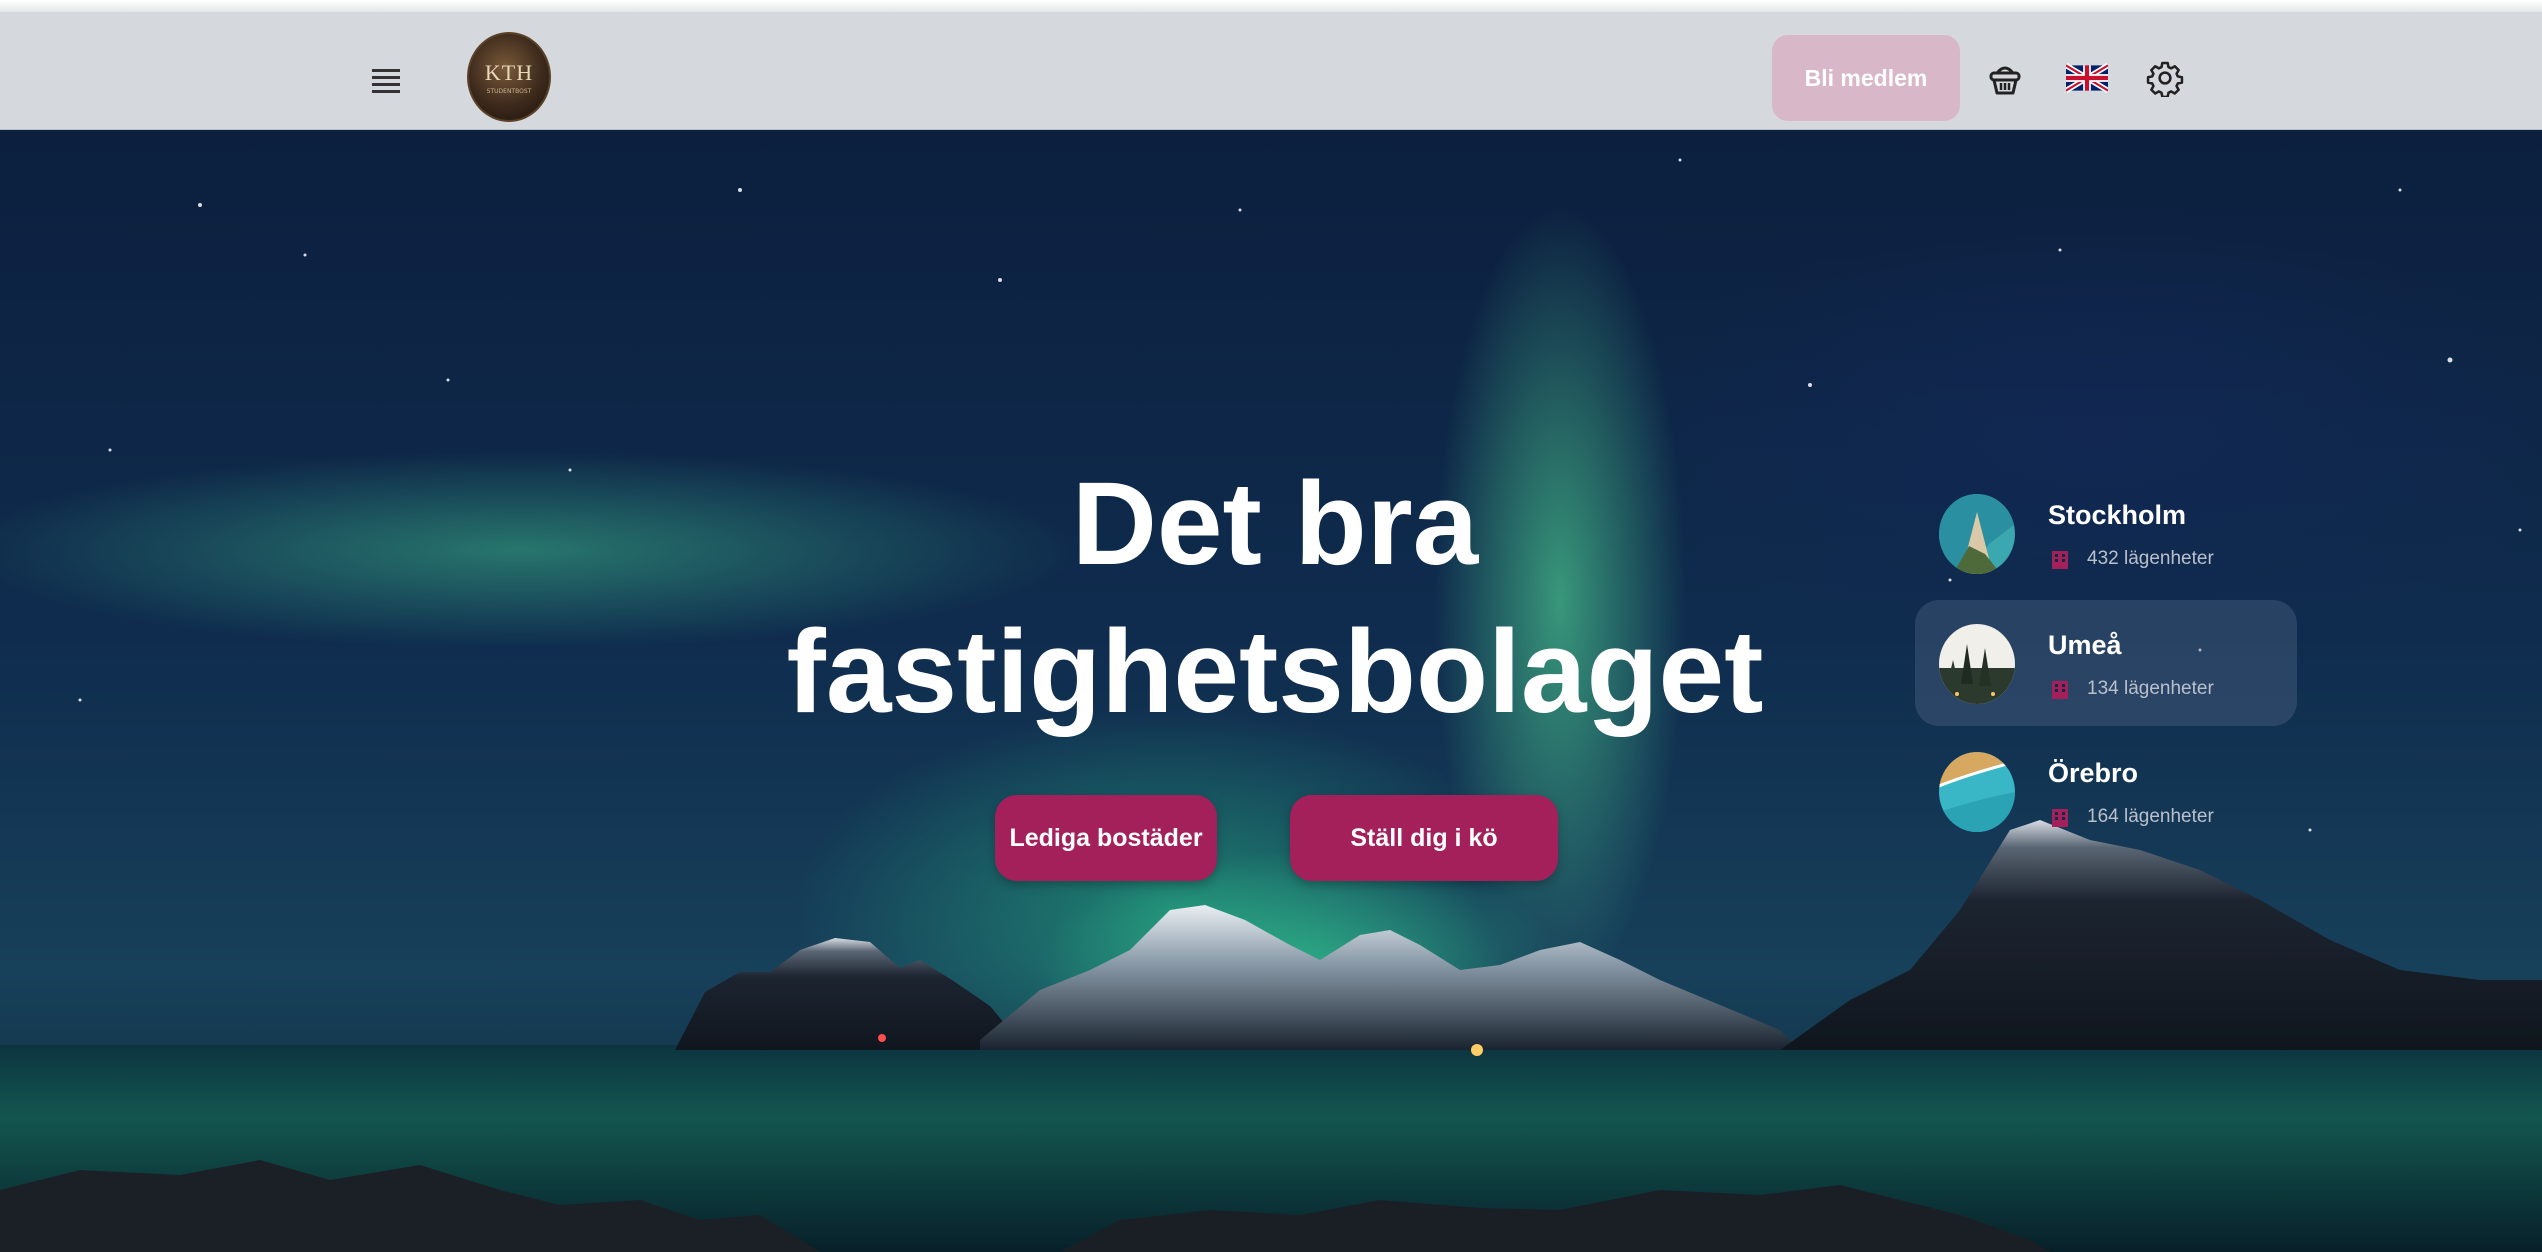 This screenshot has width=2542, height=1252. What do you see at coordinates (1866, 78) in the screenshot?
I see `bli-medlem-button: Bli medlem` at bounding box center [1866, 78].